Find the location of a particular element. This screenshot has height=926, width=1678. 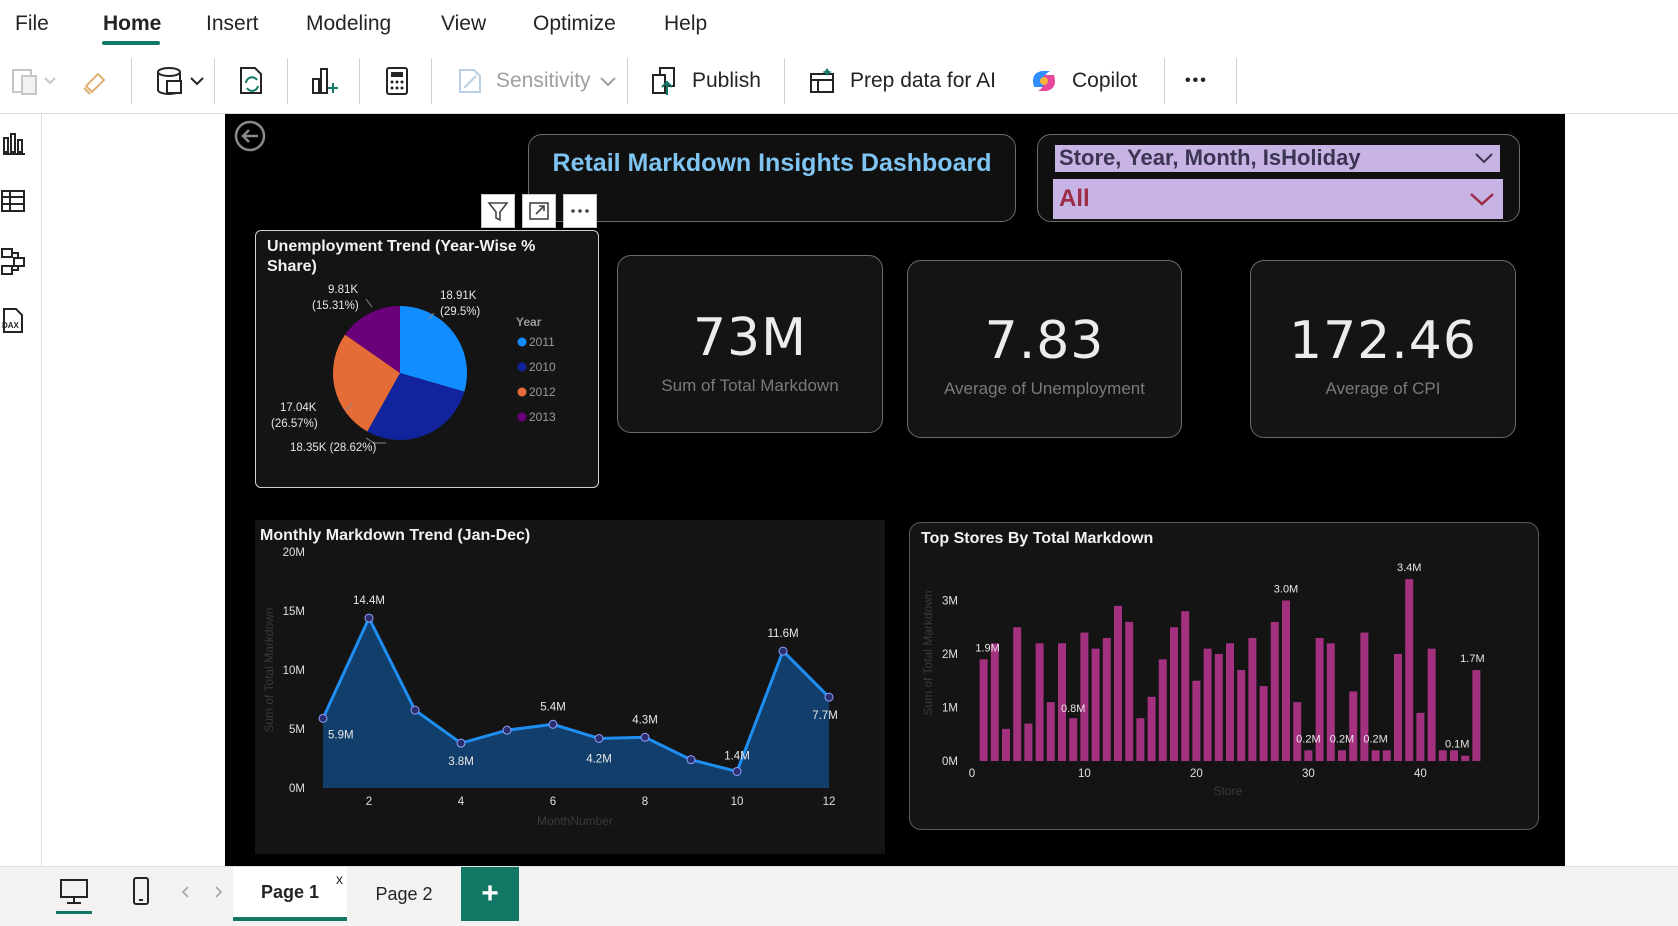

filter-icon is located at coordinates (498, 212).